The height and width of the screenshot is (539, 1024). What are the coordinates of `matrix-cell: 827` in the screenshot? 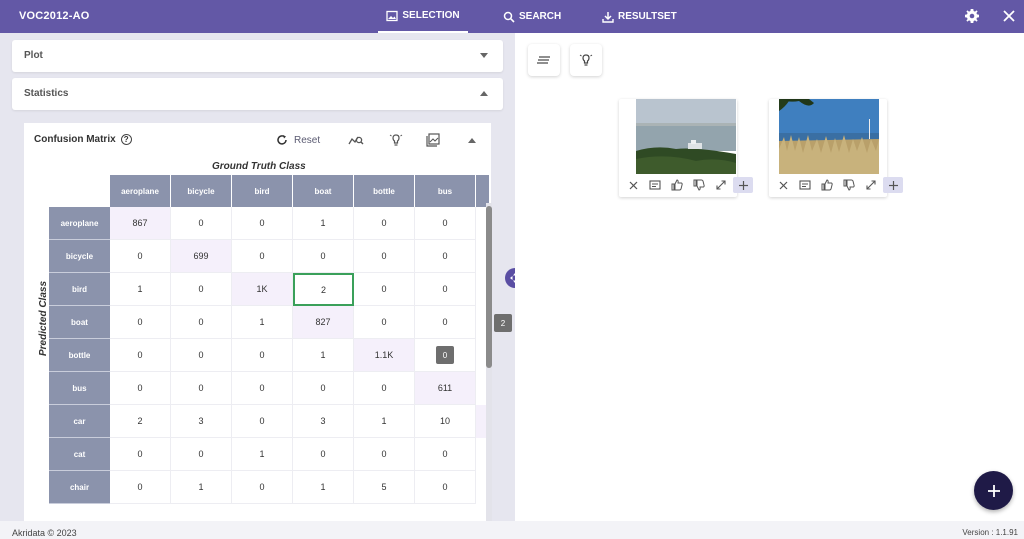 It's located at (323, 322).